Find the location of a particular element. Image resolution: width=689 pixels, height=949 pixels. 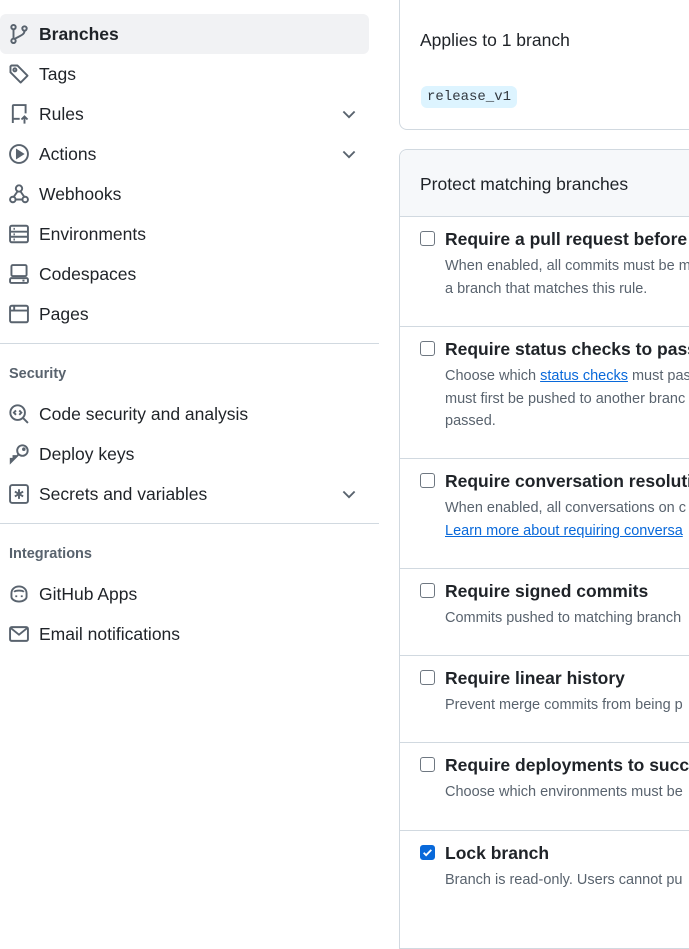

rule-description-text: must pas is located at coordinates (658, 376).